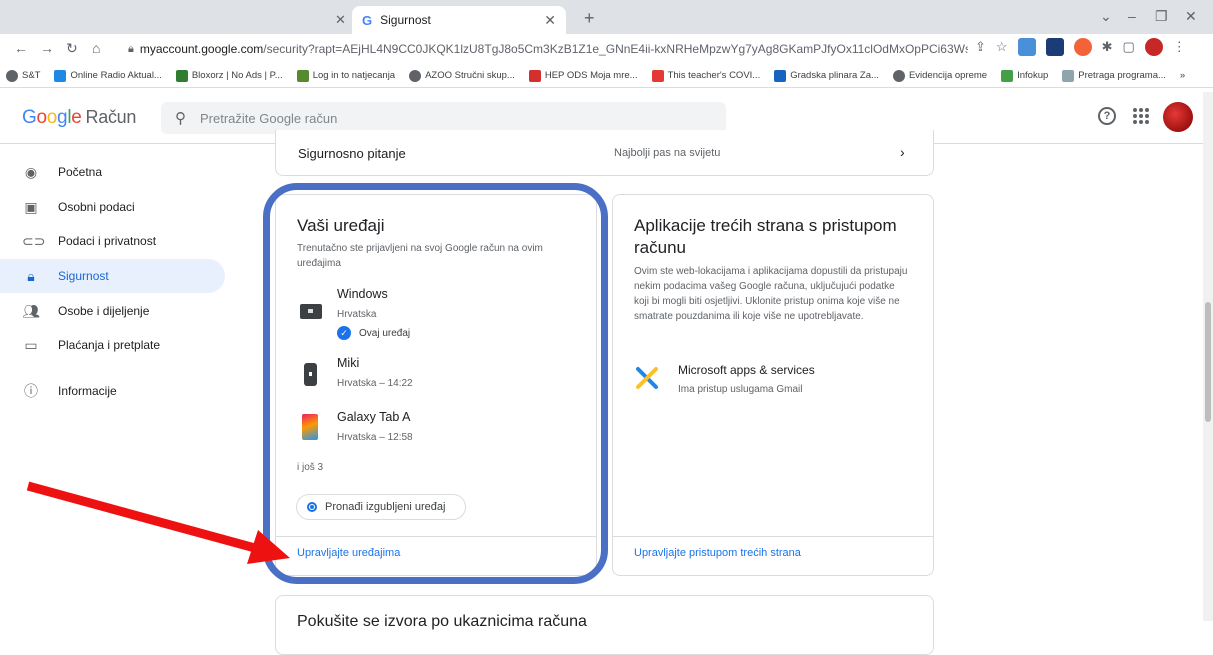 The height and width of the screenshot is (655, 1213). Describe the element at coordinates (302, 75) in the screenshot. I see `natjecanja-icon` at that location.